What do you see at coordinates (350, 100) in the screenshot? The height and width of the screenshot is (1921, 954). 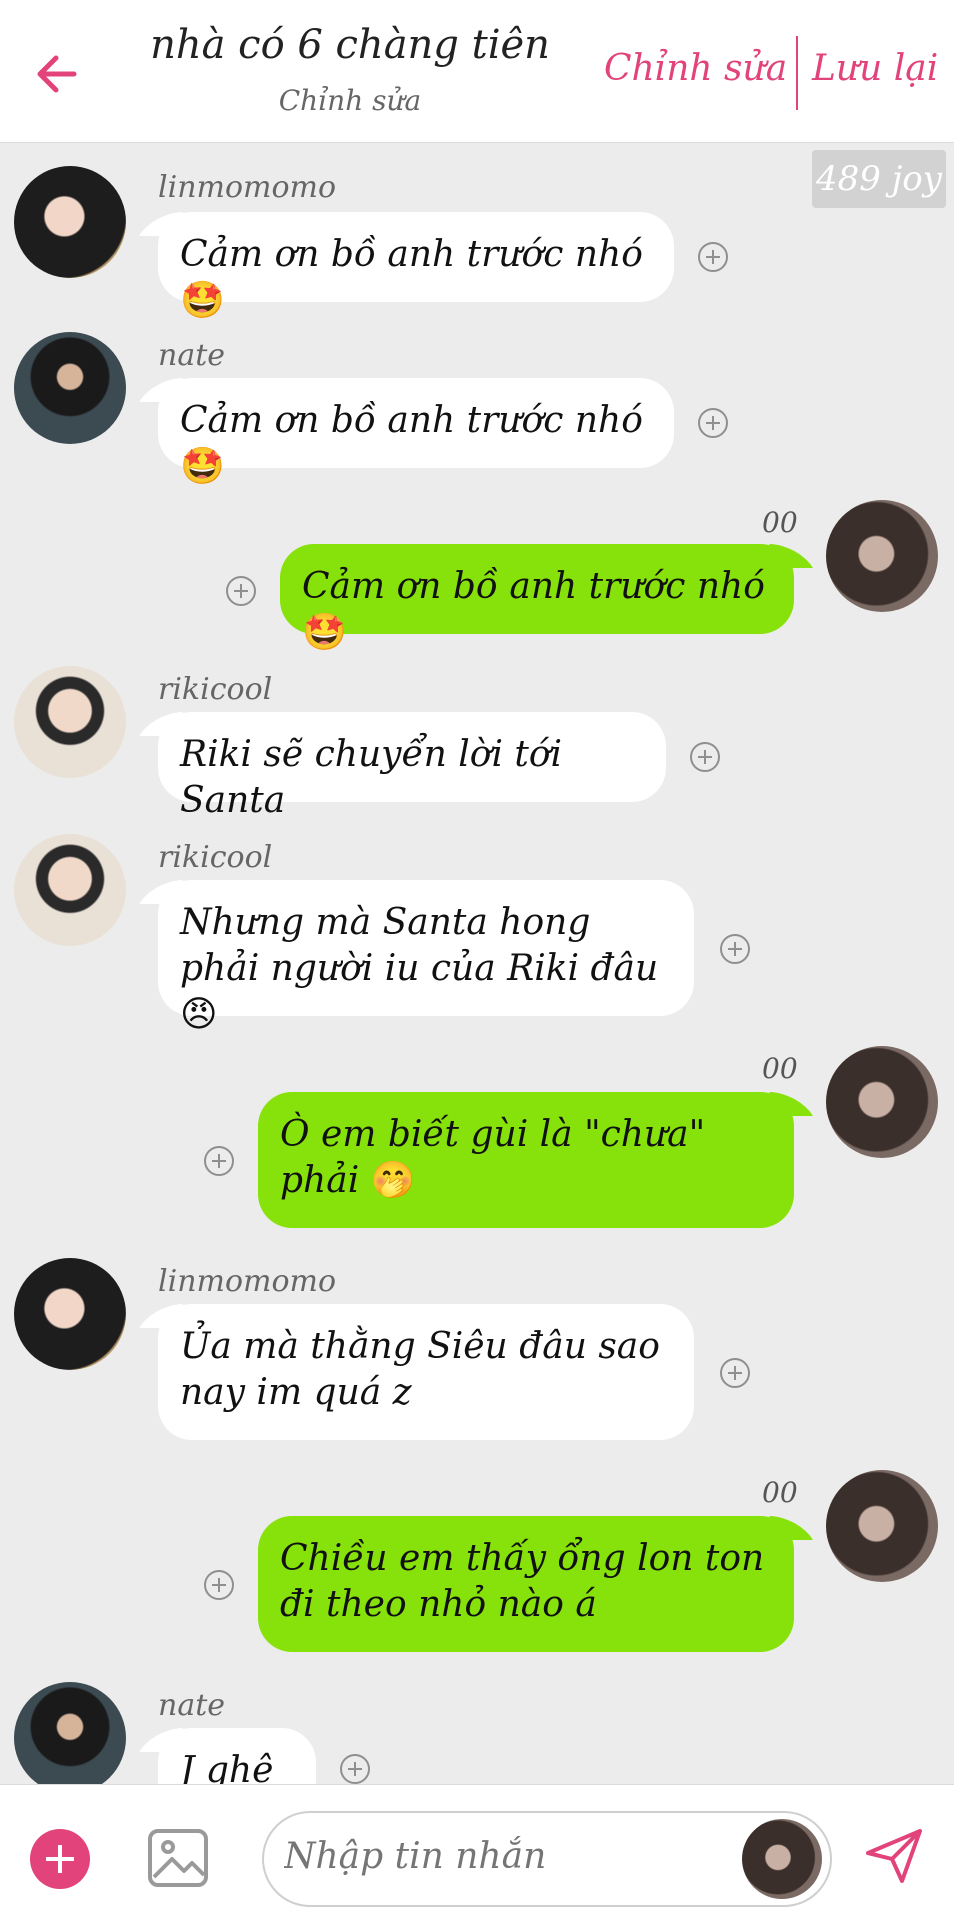 I see `chat-subtitle: Chỉnh sửa` at bounding box center [350, 100].